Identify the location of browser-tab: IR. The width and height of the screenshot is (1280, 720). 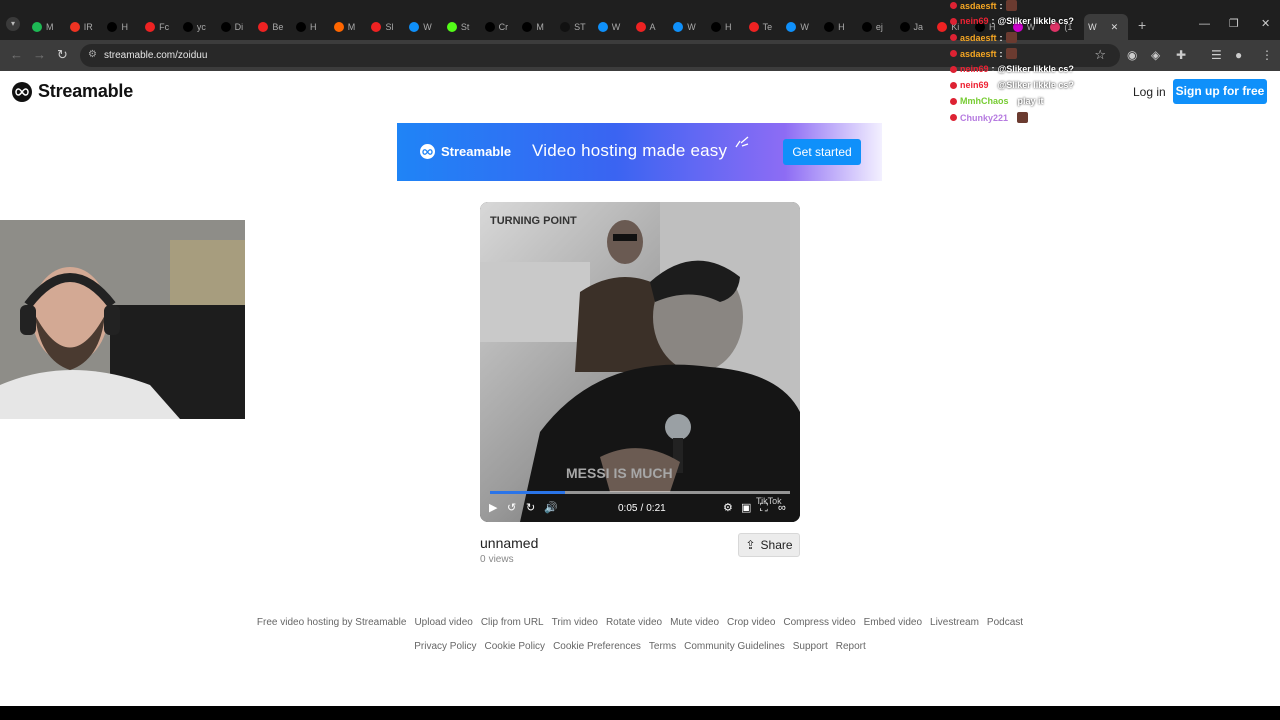
(85, 27).